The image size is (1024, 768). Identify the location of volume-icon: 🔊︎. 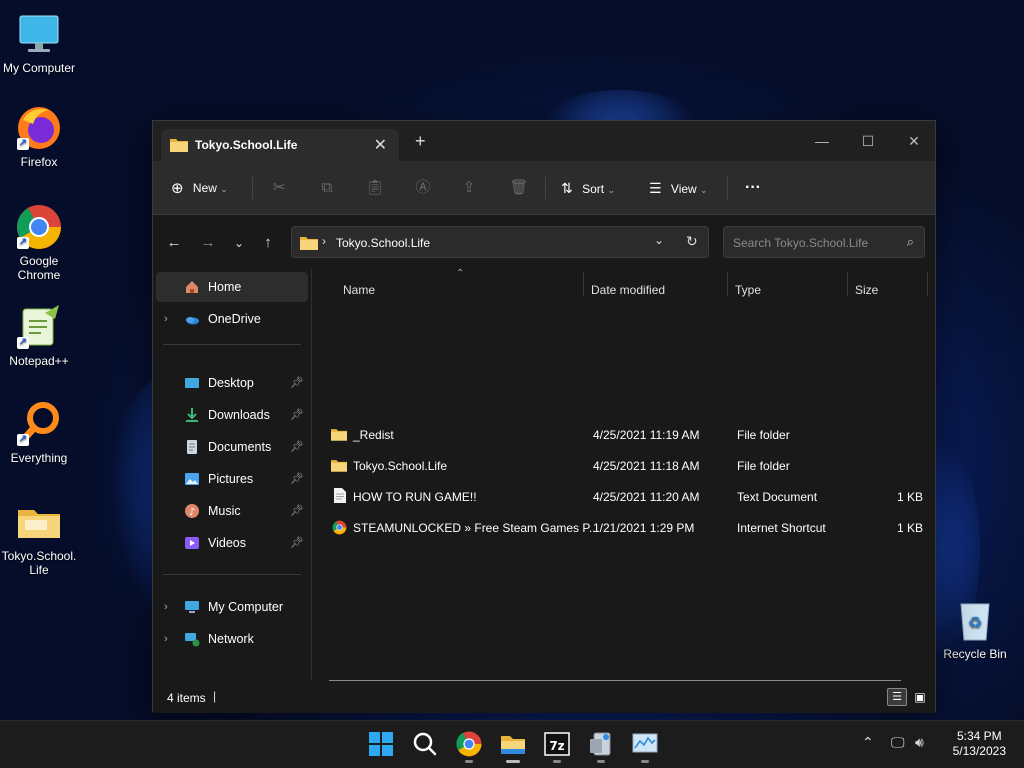
(919, 742).